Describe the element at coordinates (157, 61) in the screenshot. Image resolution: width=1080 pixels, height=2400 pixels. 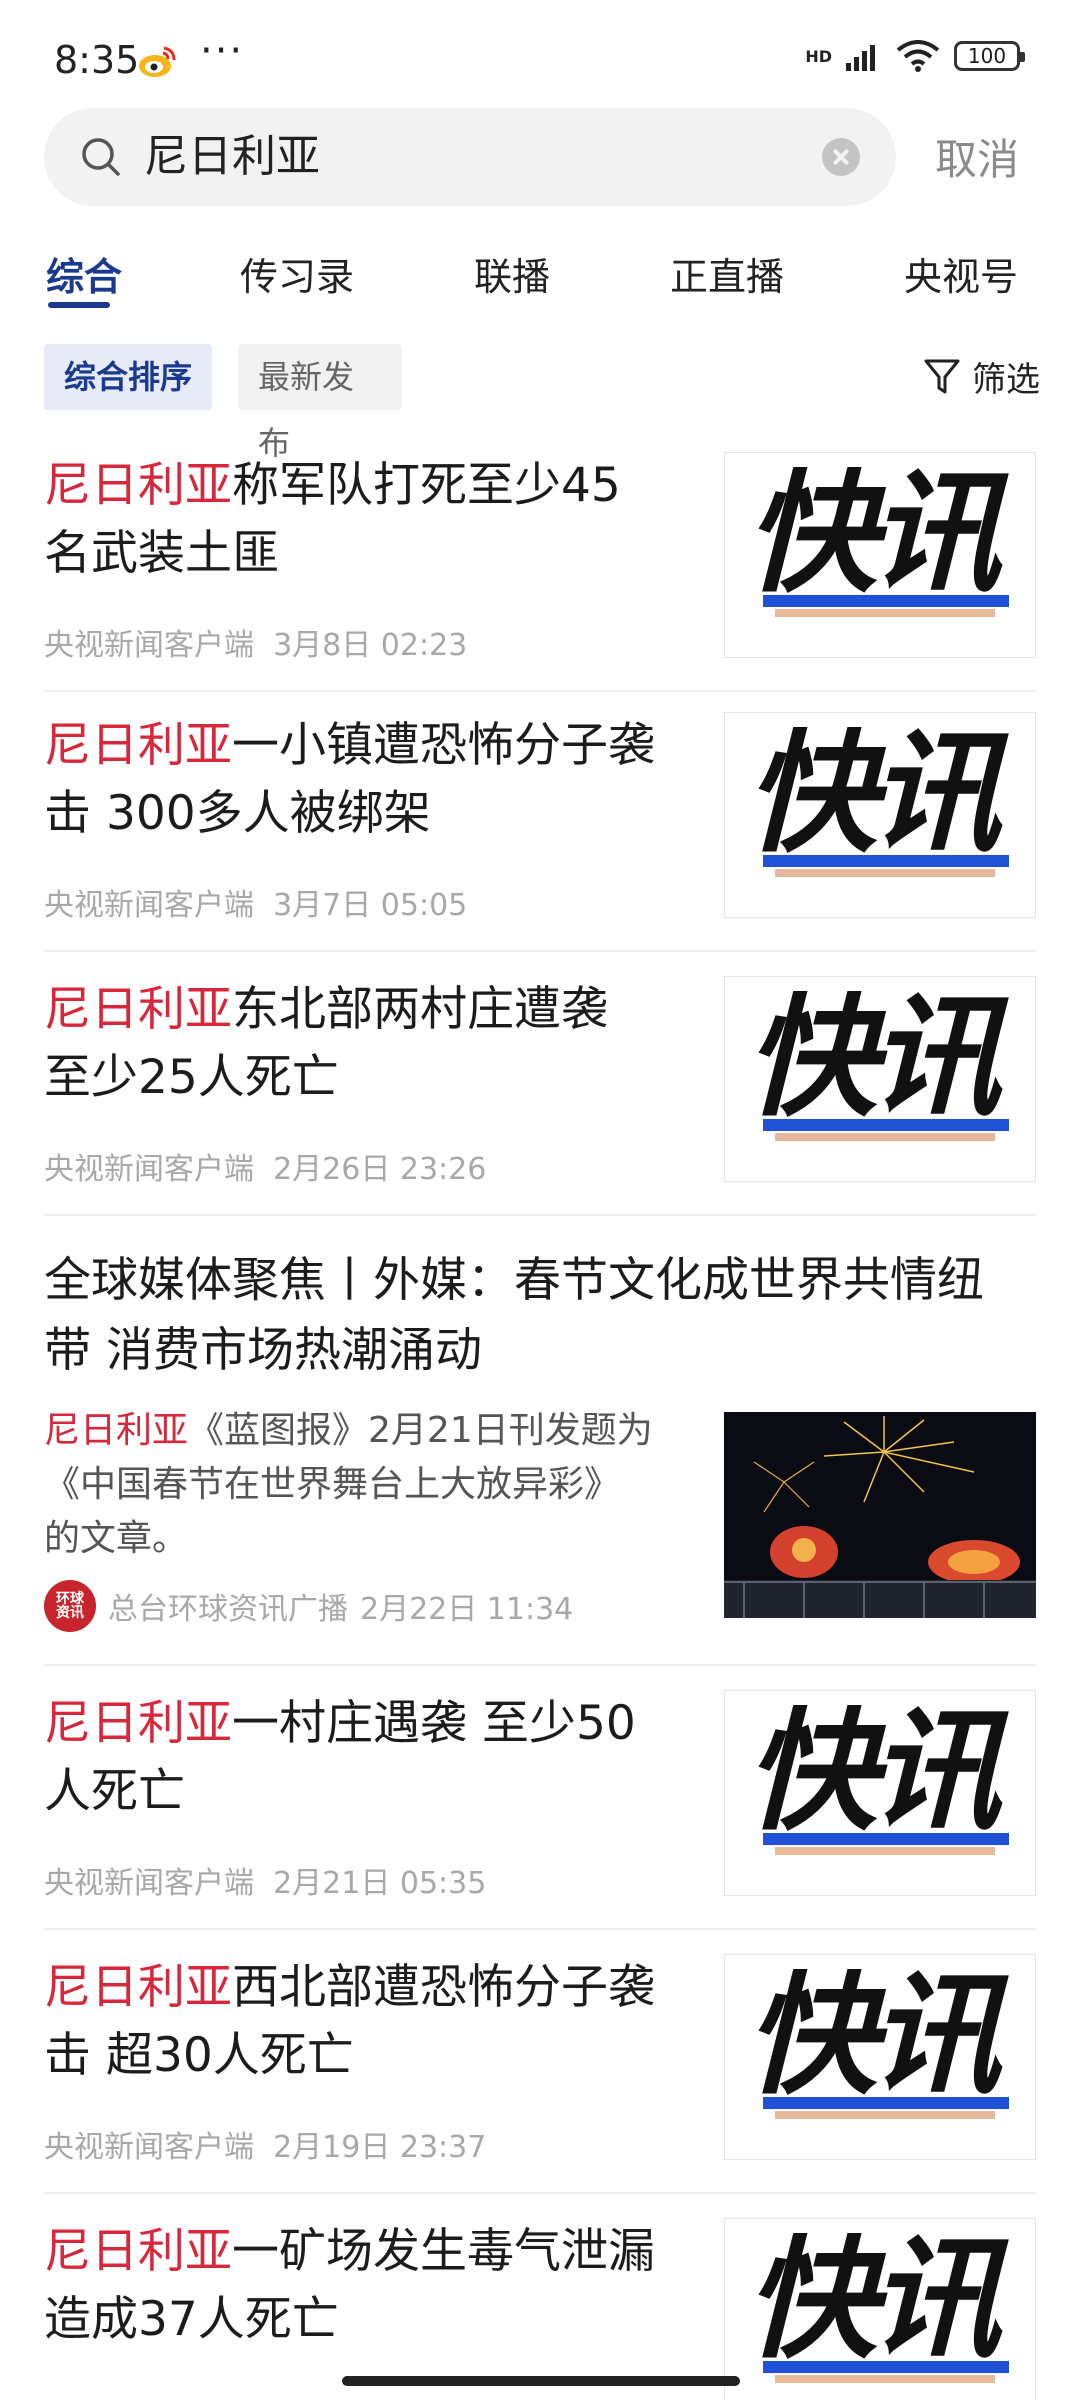
I see `weibo-icon` at that location.